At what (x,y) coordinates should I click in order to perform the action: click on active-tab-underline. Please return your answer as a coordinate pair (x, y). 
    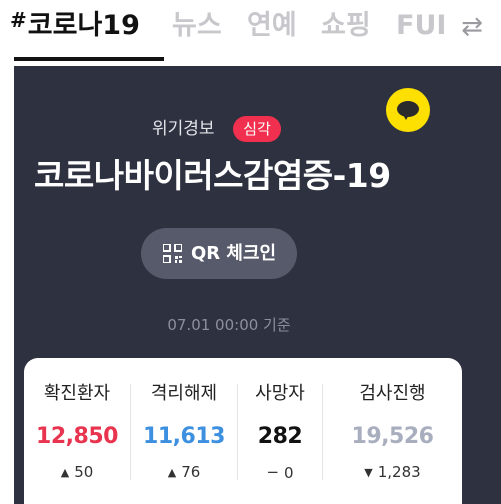
    Looking at the image, I should click on (89, 59).